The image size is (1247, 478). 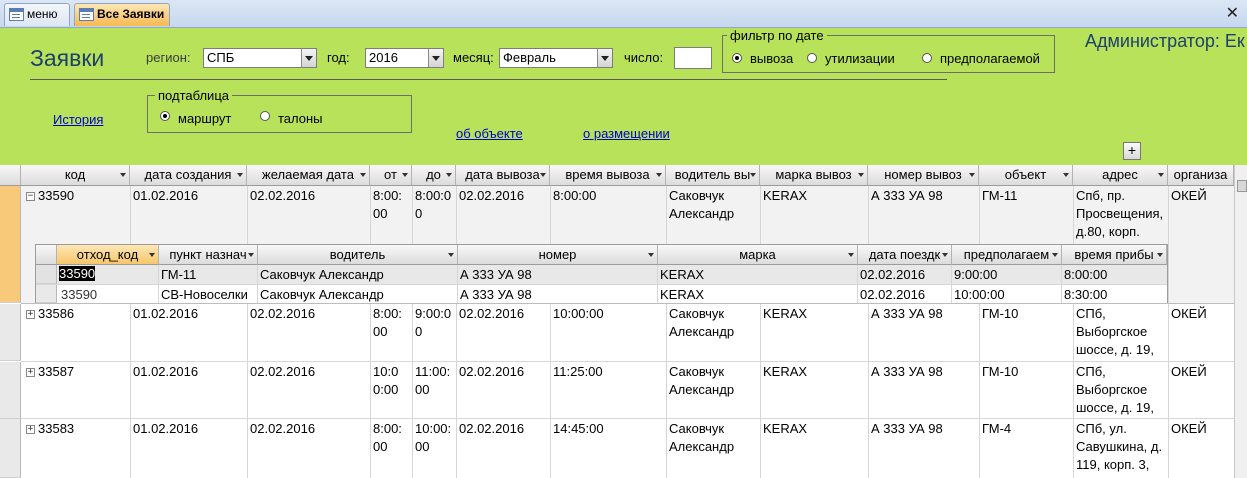 What do you see at coordinates (1232, 13) in the screenshot?
I see `close-icon: ✕` at bounding box center [1232, 13].